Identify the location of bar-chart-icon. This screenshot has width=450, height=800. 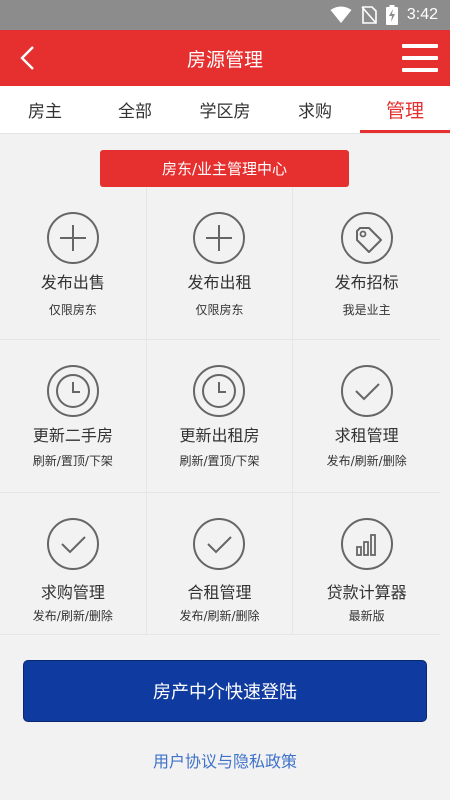
(367, 544).